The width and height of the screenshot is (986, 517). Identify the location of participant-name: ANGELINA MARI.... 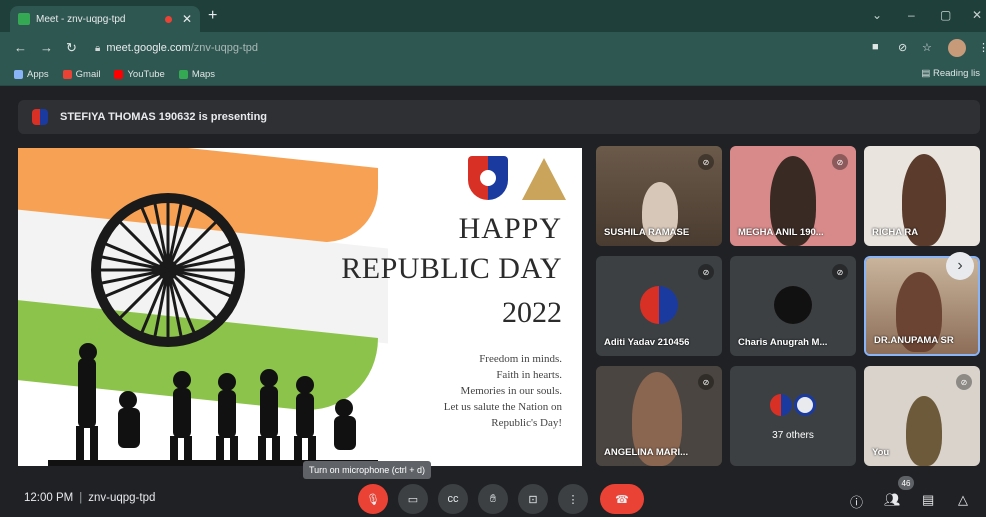
(646, 452).